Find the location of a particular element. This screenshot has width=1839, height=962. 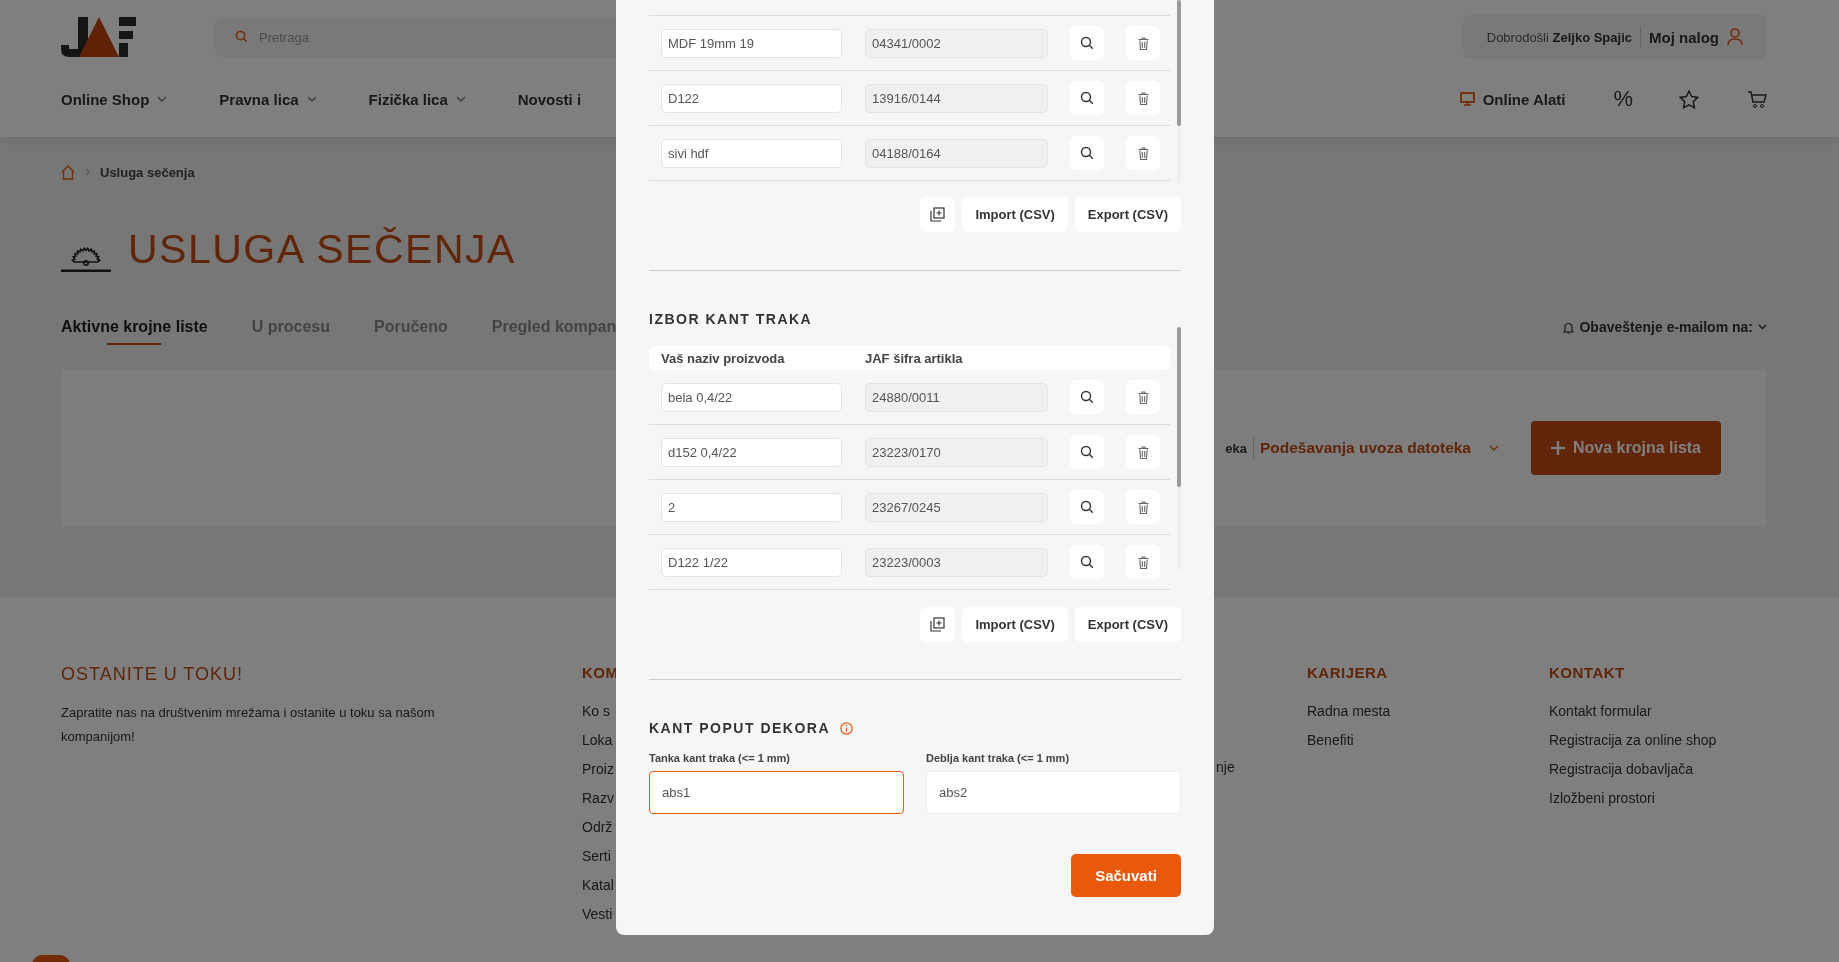

footer-link: nje is located at coordinates (1261, 767).